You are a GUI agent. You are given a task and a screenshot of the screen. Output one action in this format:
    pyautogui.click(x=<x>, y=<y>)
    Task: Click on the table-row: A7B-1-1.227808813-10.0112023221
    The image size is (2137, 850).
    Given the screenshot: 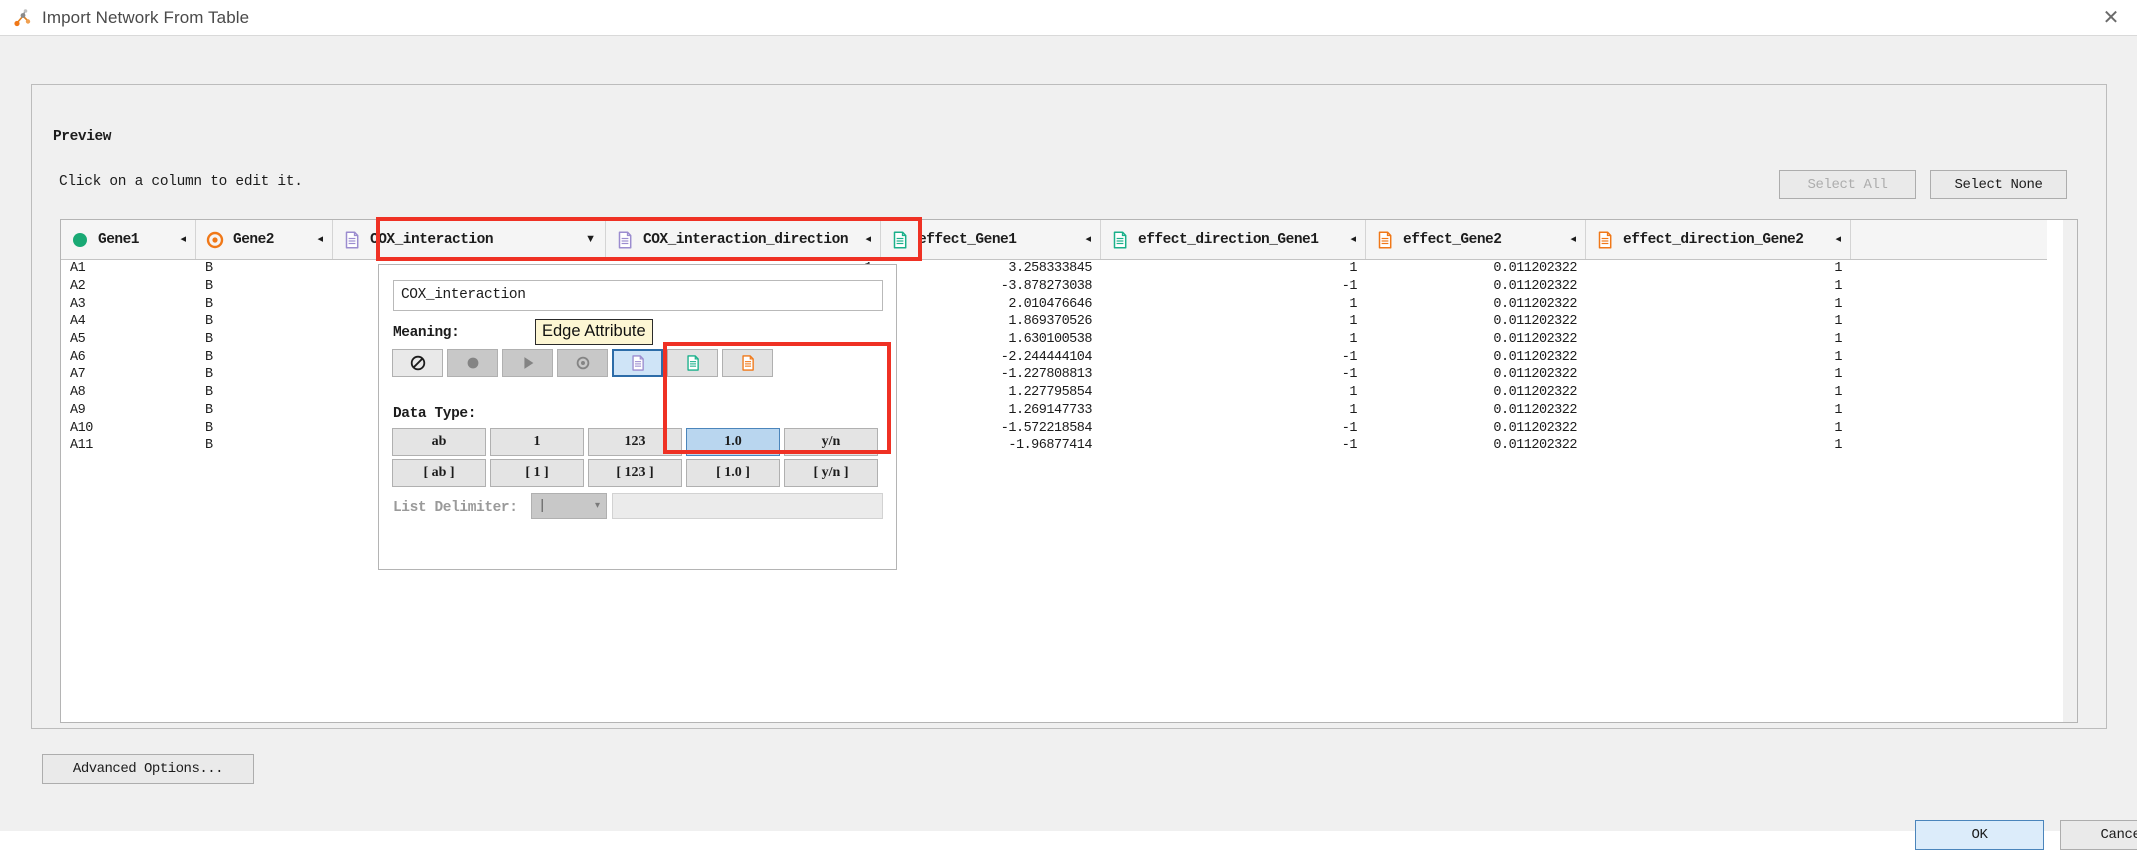 What is the action you would take?
    pyautogui.click(x=1069, y=375)
    